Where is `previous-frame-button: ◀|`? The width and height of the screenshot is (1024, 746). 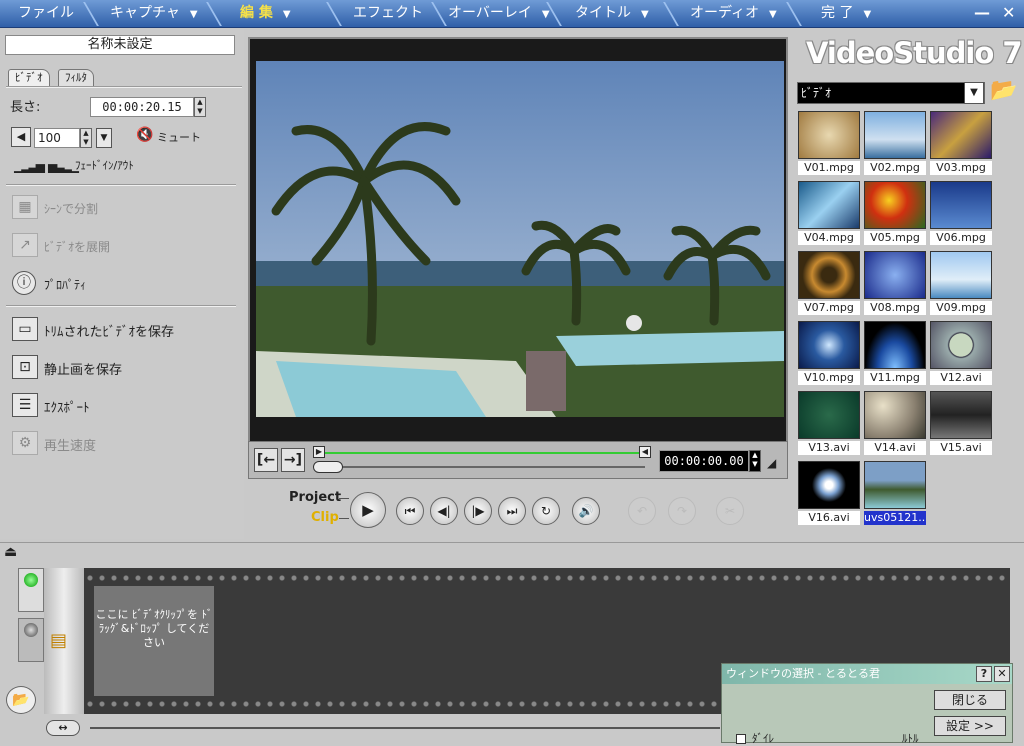 previous-frame-button: ◀| is located at coordinates (444, 511).